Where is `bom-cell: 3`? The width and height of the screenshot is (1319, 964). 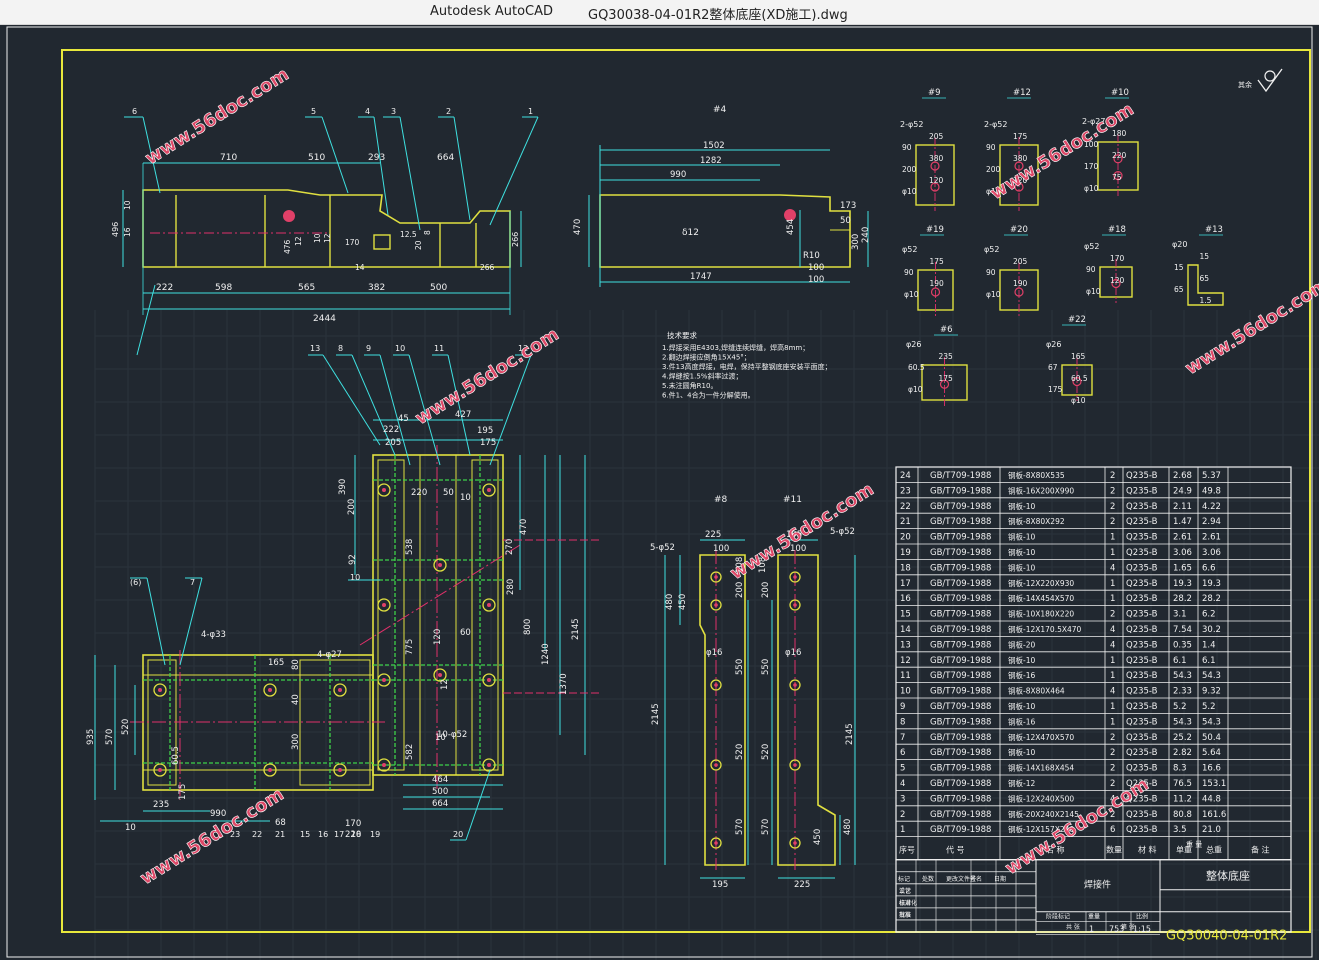
bom-cell: 3 is located at coordinates (902, 799).